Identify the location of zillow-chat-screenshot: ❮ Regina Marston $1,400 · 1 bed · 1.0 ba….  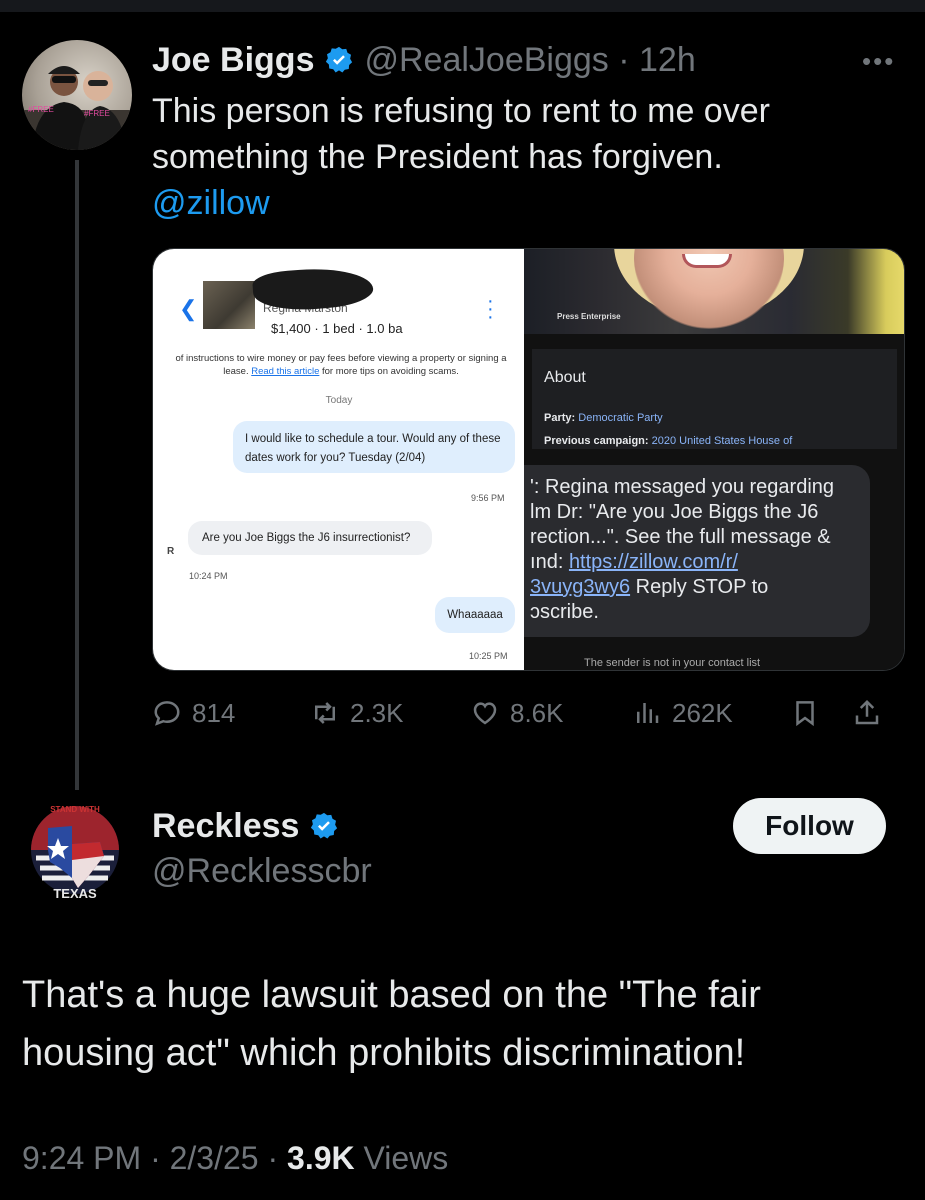
(339, 459).